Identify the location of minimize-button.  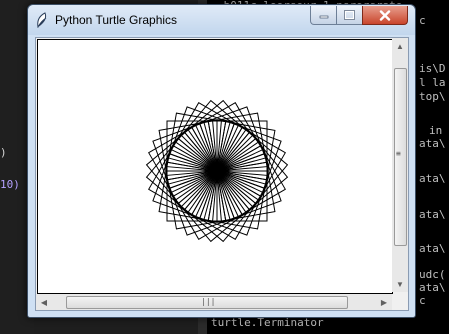
(323, 15).